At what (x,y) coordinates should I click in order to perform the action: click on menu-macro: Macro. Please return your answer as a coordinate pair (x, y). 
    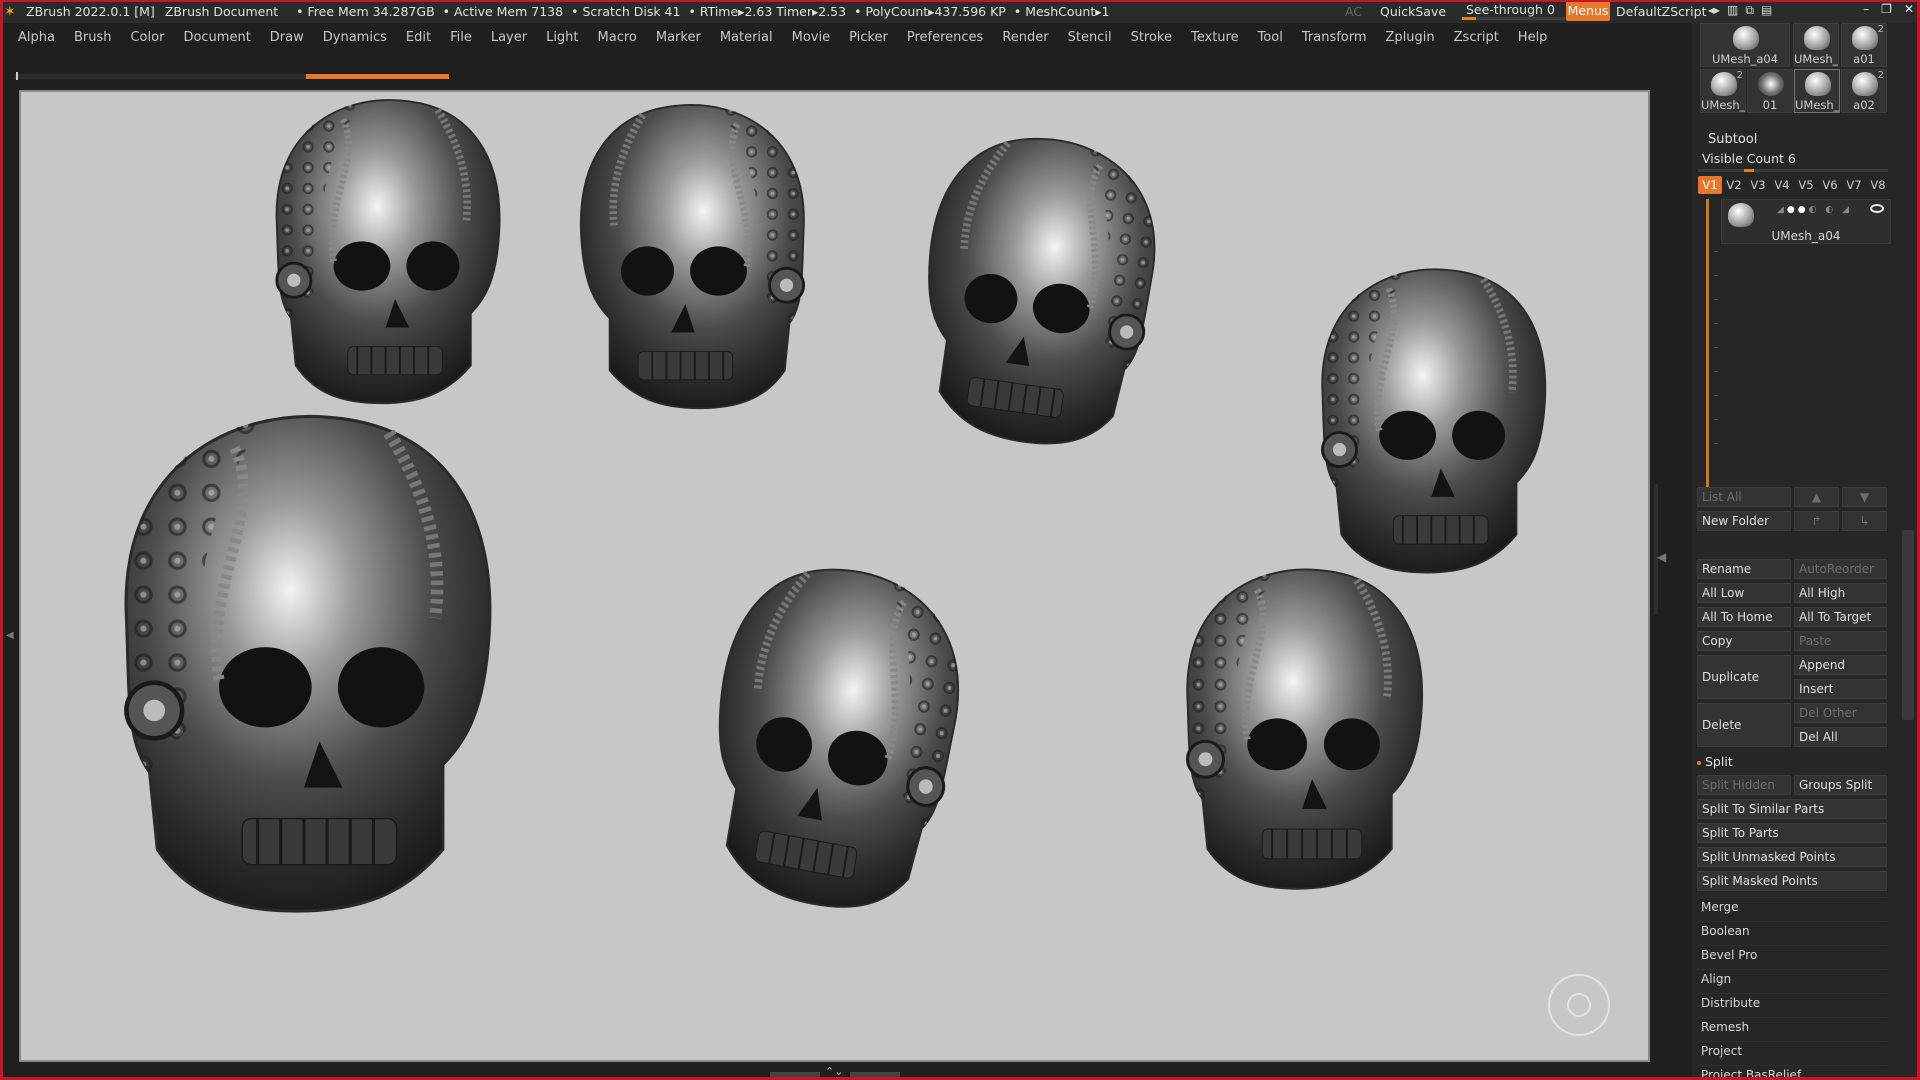
    Looking at the image, I should click on (617, 37).